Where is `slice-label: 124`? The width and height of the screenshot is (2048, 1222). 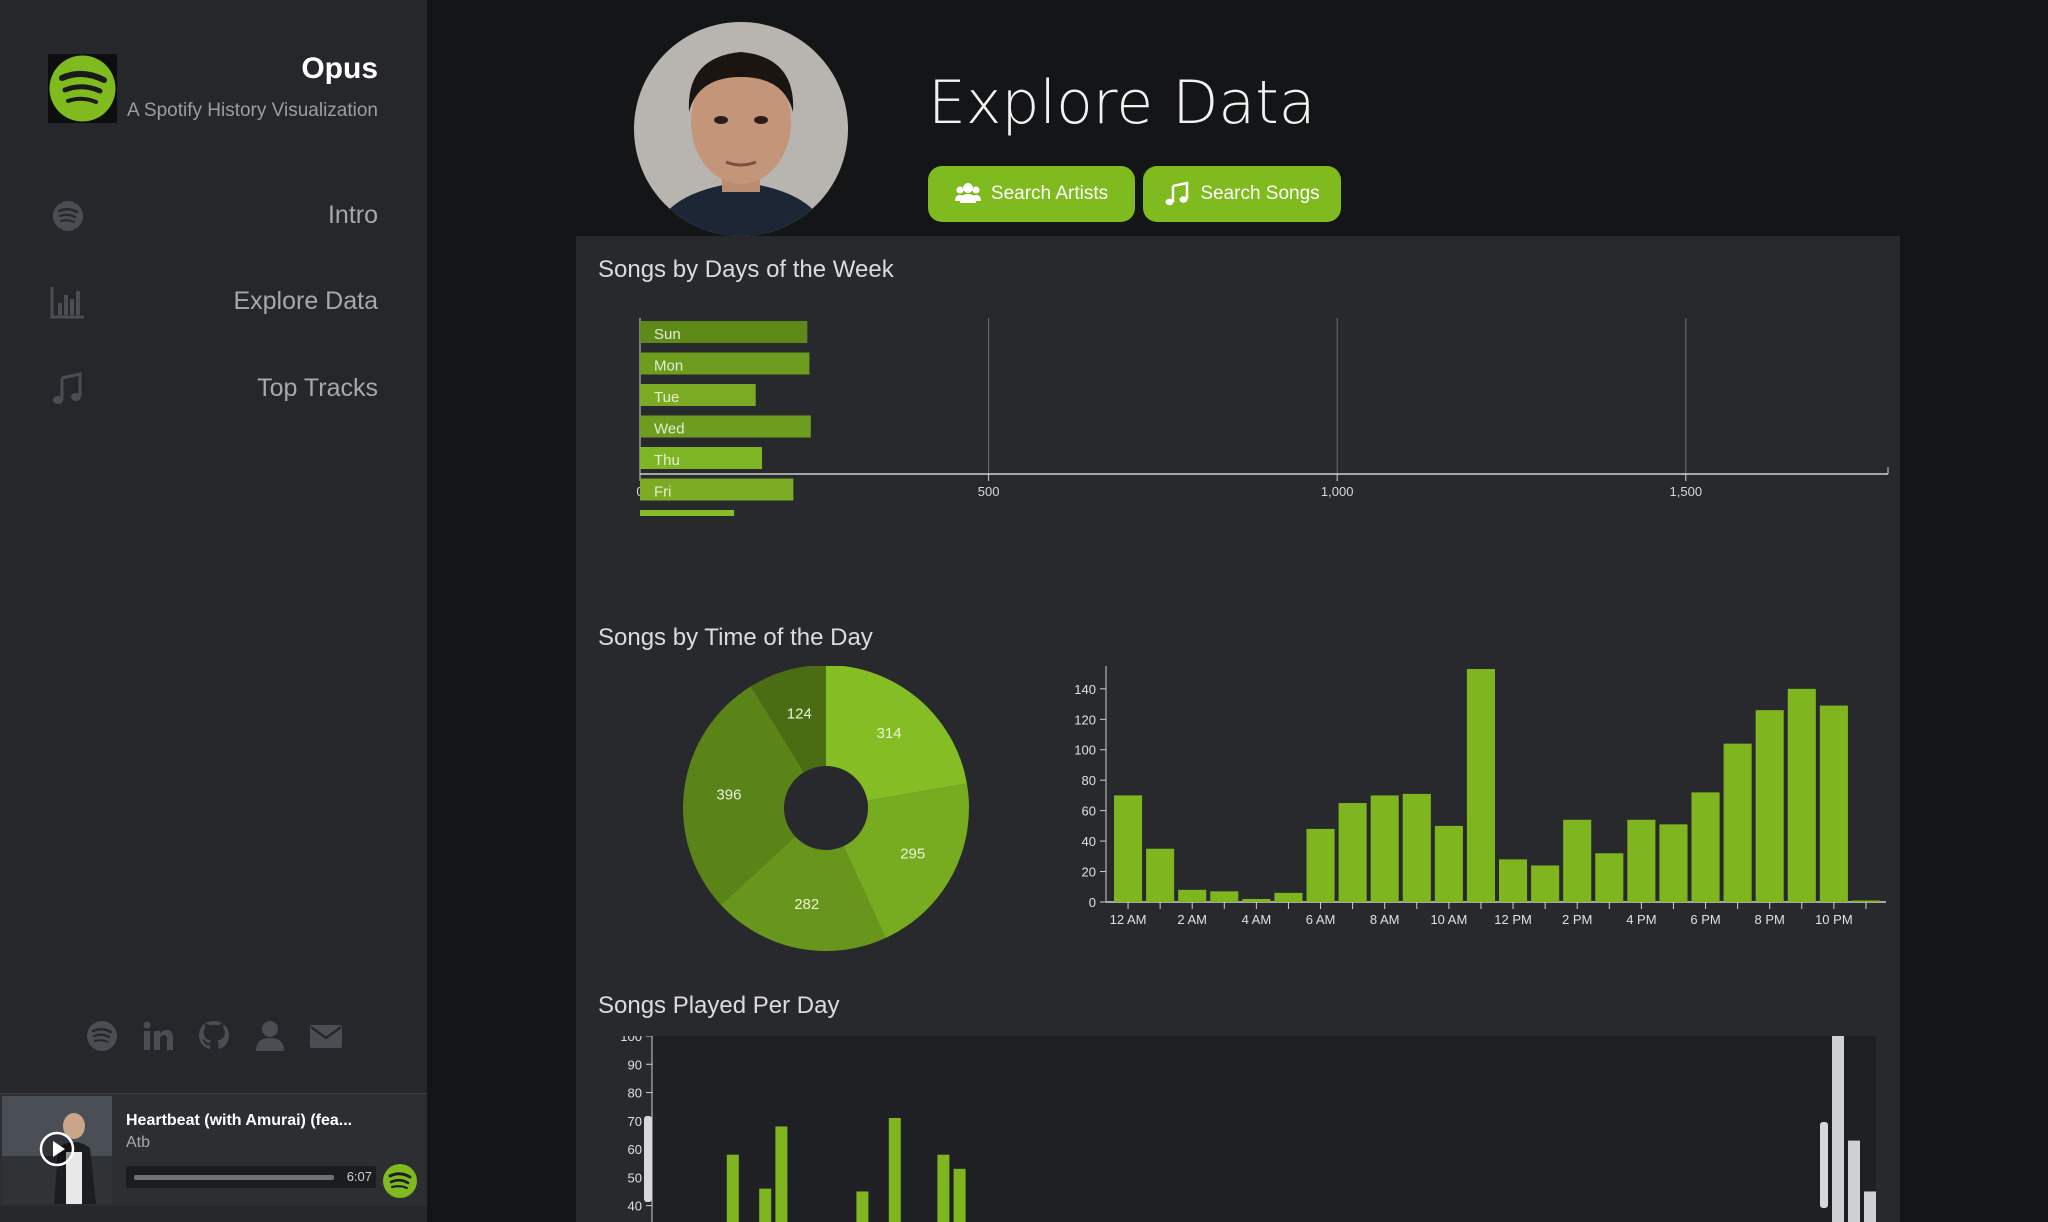
slice-label: 124 is located at coordinates (799, 714).